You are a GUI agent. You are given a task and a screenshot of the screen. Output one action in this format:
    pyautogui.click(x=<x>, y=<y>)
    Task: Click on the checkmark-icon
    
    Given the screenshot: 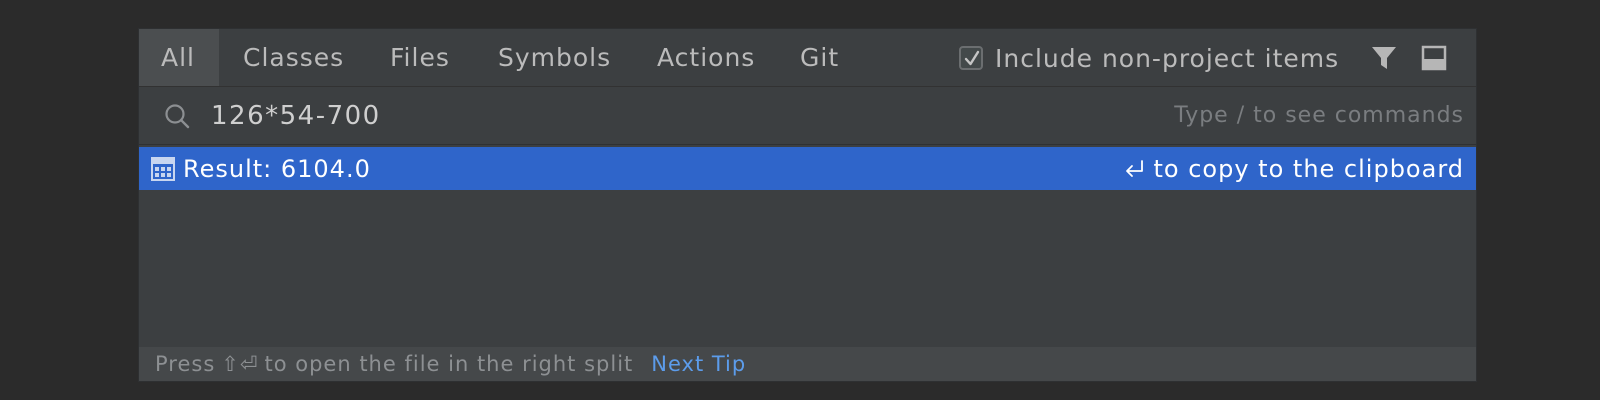 What is the action you would take?
    pyautogui.click(x=972, y=58)
    